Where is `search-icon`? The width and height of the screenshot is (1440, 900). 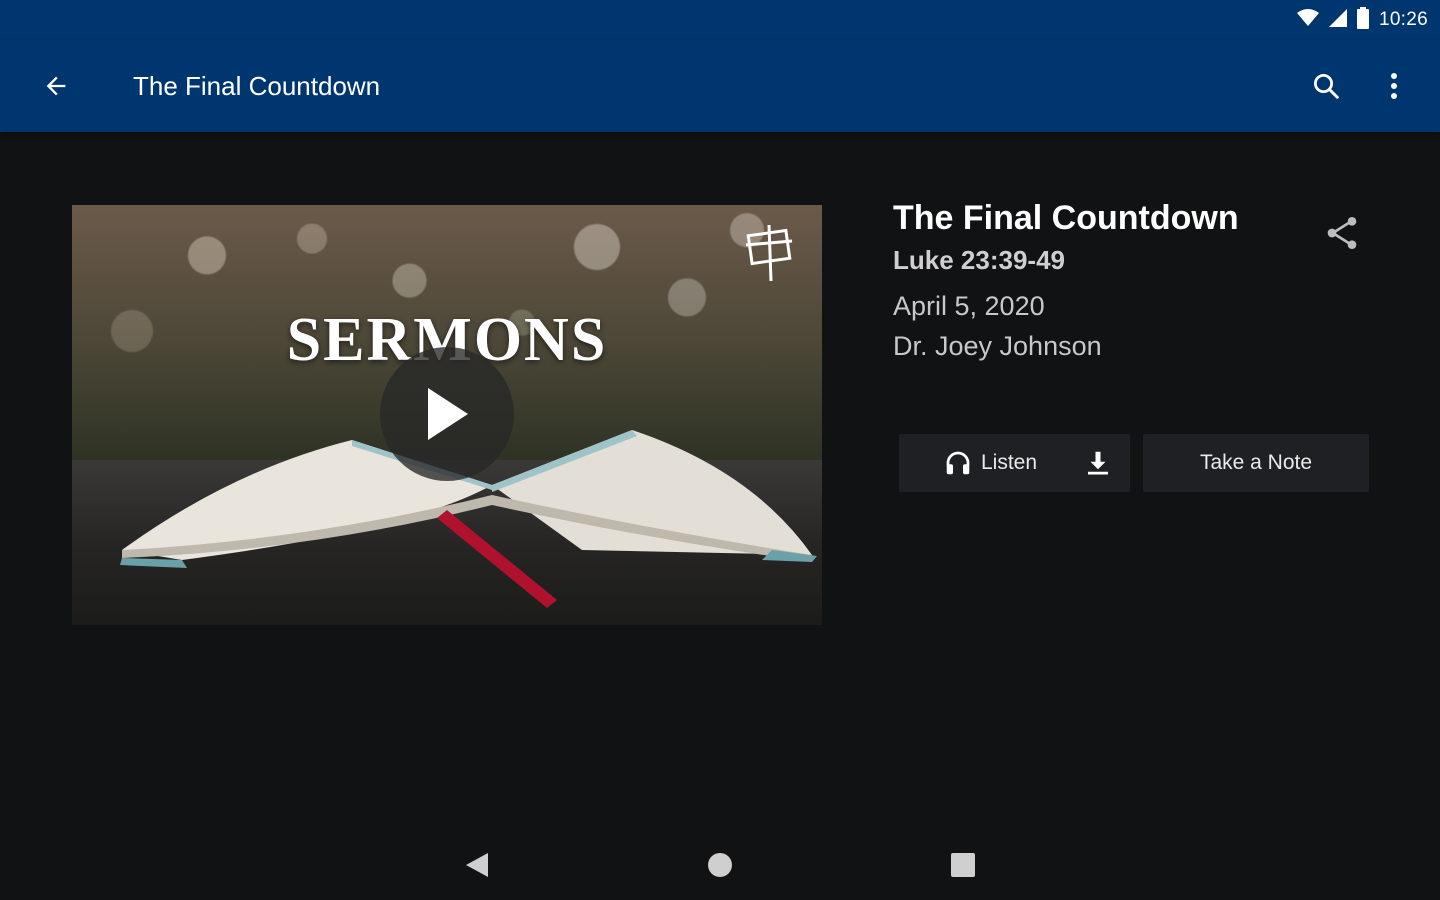 search-icon is located at coordinates (1326, 86).